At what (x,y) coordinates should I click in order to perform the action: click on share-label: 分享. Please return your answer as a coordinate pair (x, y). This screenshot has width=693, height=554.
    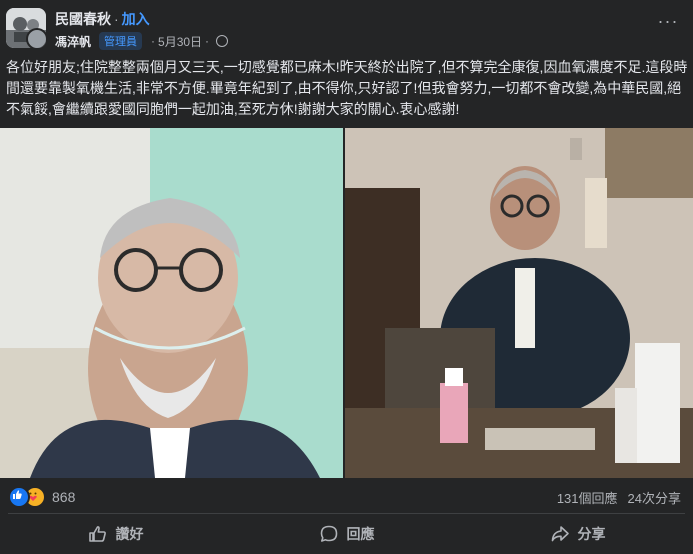
    Looking at the image, I should click on (591, 534).